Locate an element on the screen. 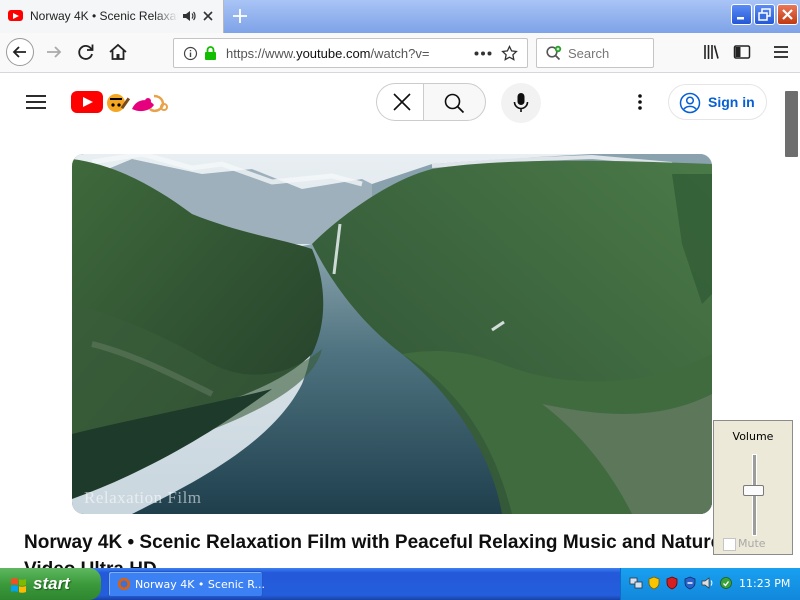  scrollbar-thumb is located at coordinates (791, 124).